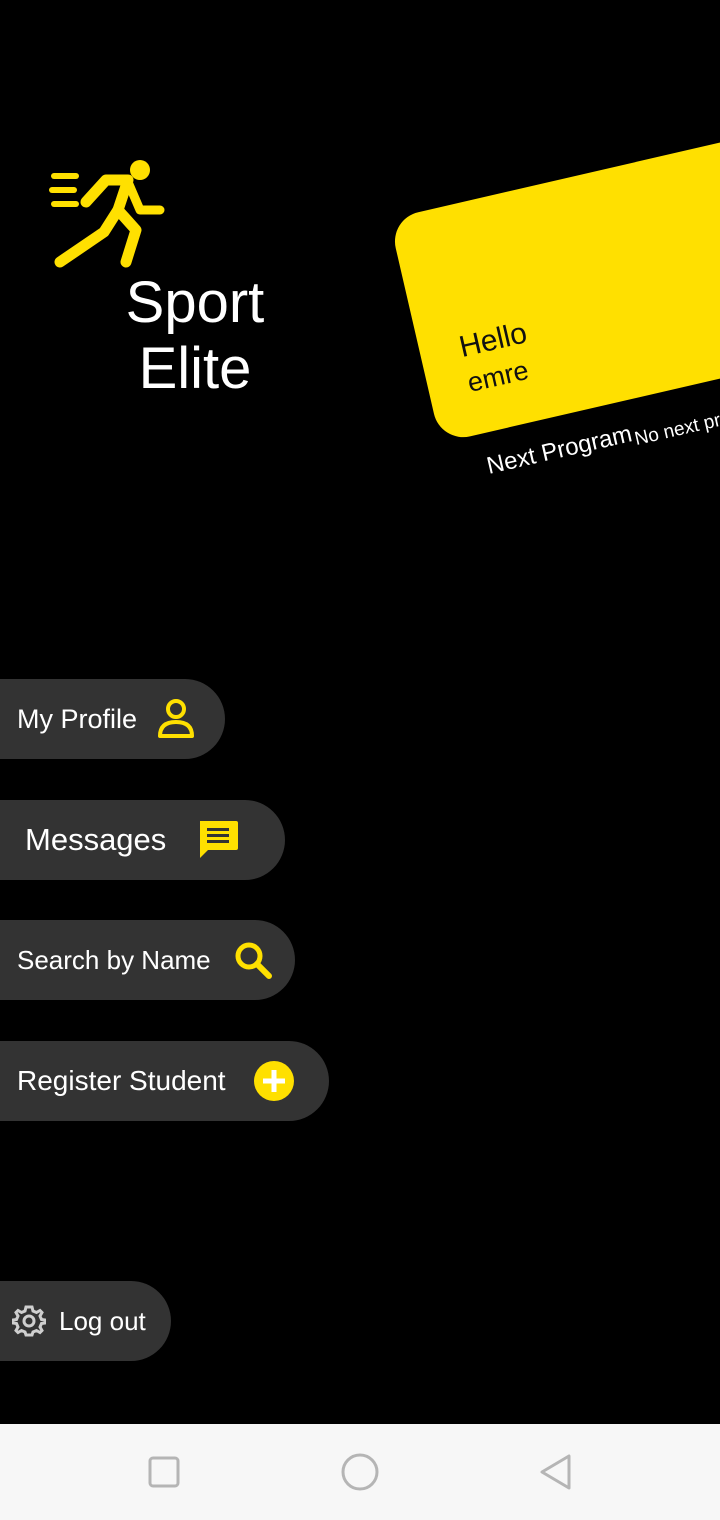 The height and width of the screenshot is (1520, 720). I want to click on log-out-button: Log out, so click(85, 1321).